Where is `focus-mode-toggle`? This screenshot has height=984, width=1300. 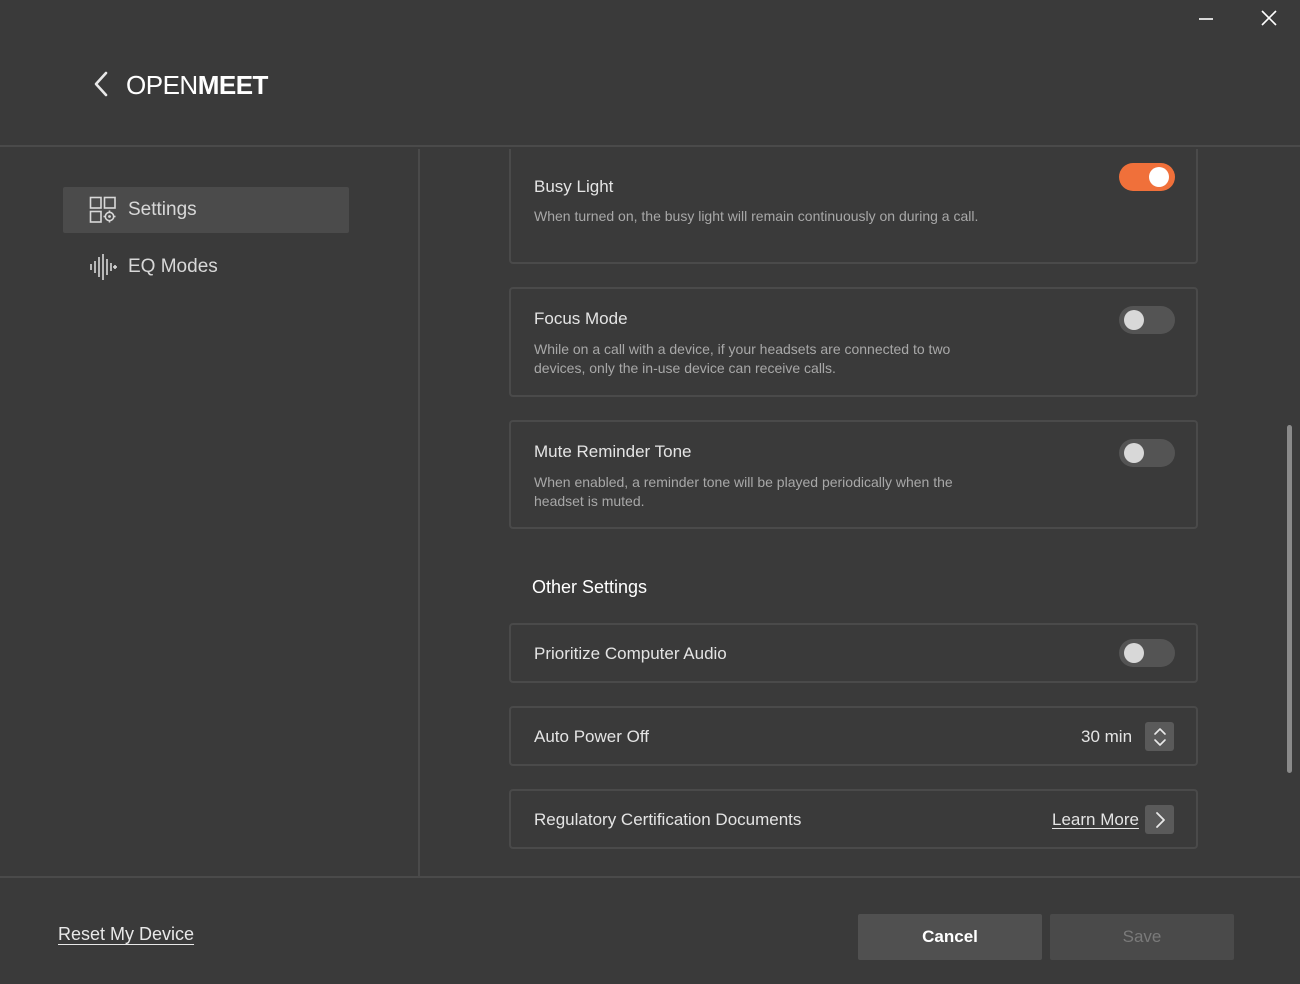 focus-mode-toggle is located at coordinates (1147, 320).